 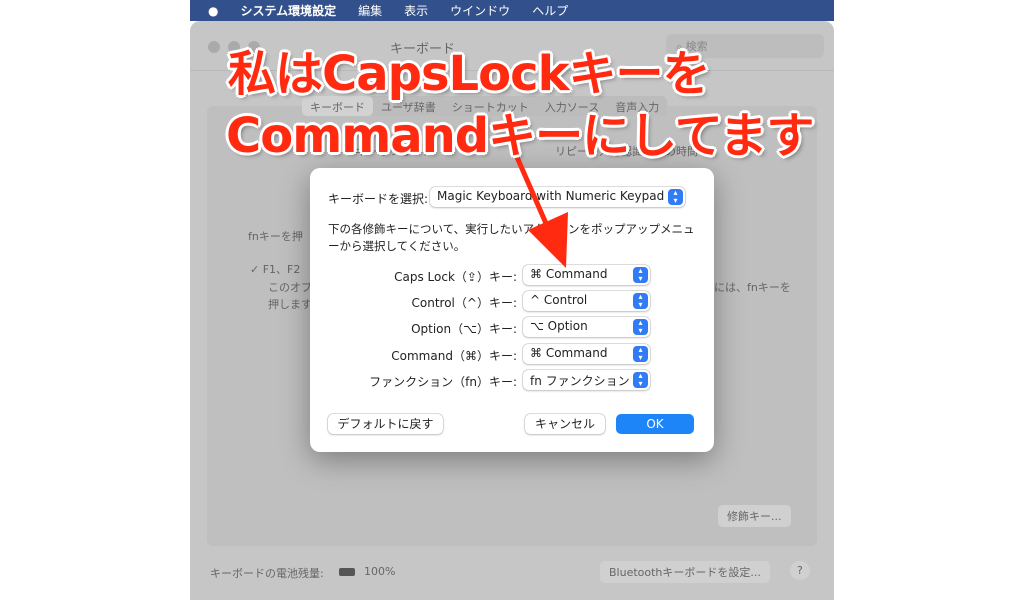 What do you see at coordinates (520, 136) in the screenshot?
I see `annotation-line-2: Commandキーにしてます` at bounding box center [520, 136].